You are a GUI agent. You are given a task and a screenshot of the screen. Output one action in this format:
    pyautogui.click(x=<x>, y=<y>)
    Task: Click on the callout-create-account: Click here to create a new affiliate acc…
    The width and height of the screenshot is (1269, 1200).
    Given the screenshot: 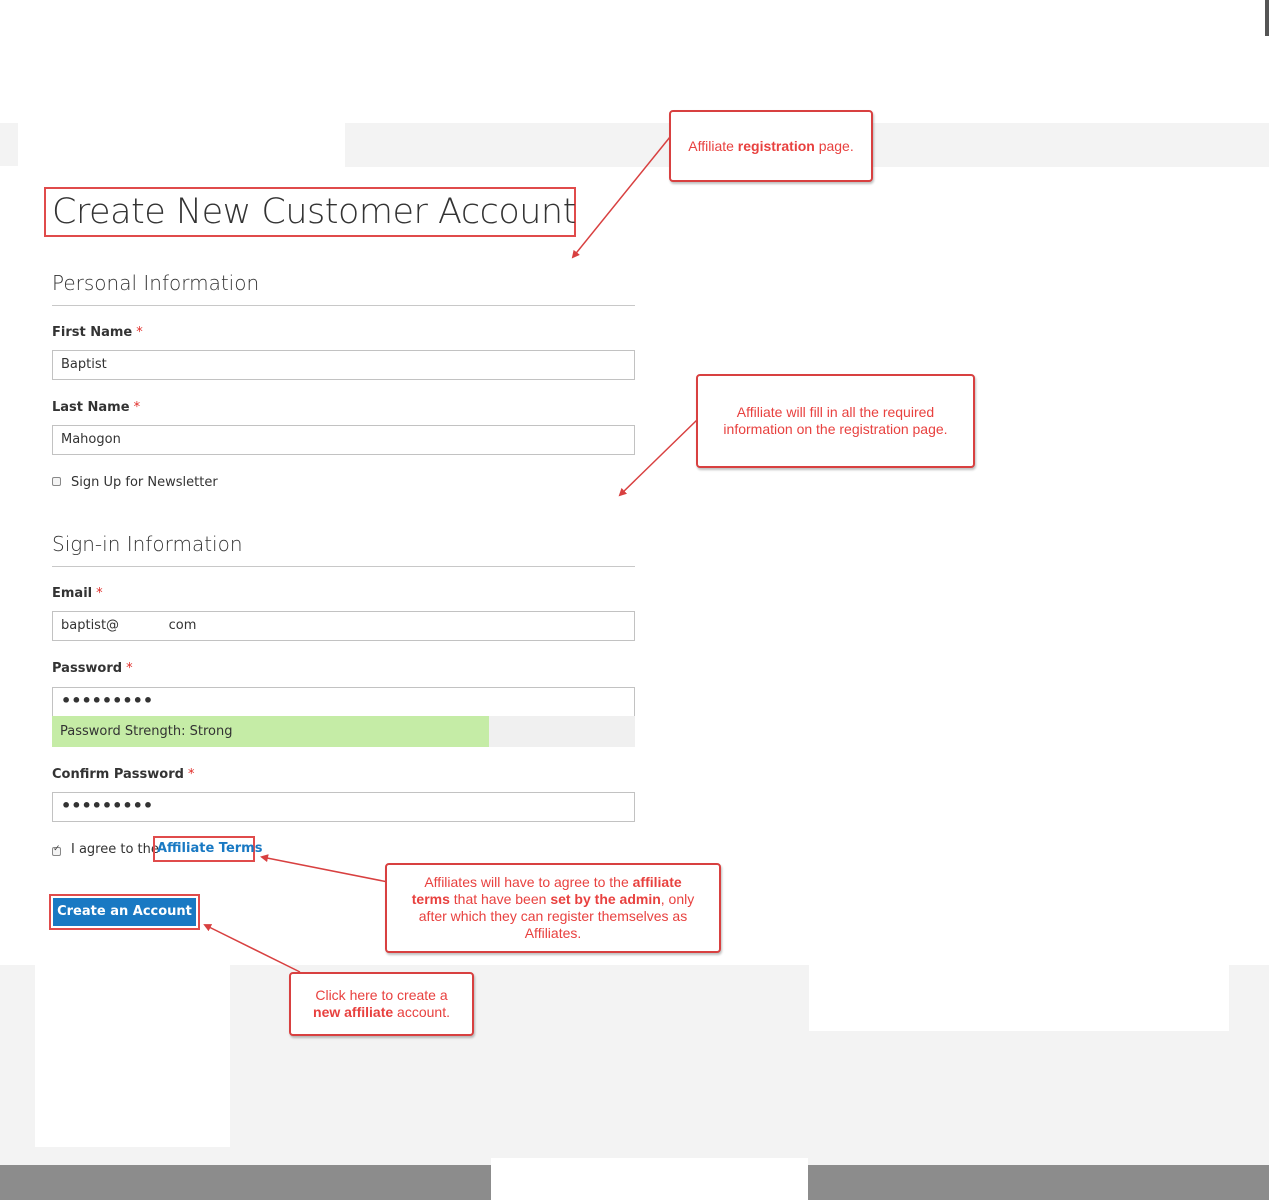 What is the action you would take?
    pyautogui.click(x=381, y=1004)
    